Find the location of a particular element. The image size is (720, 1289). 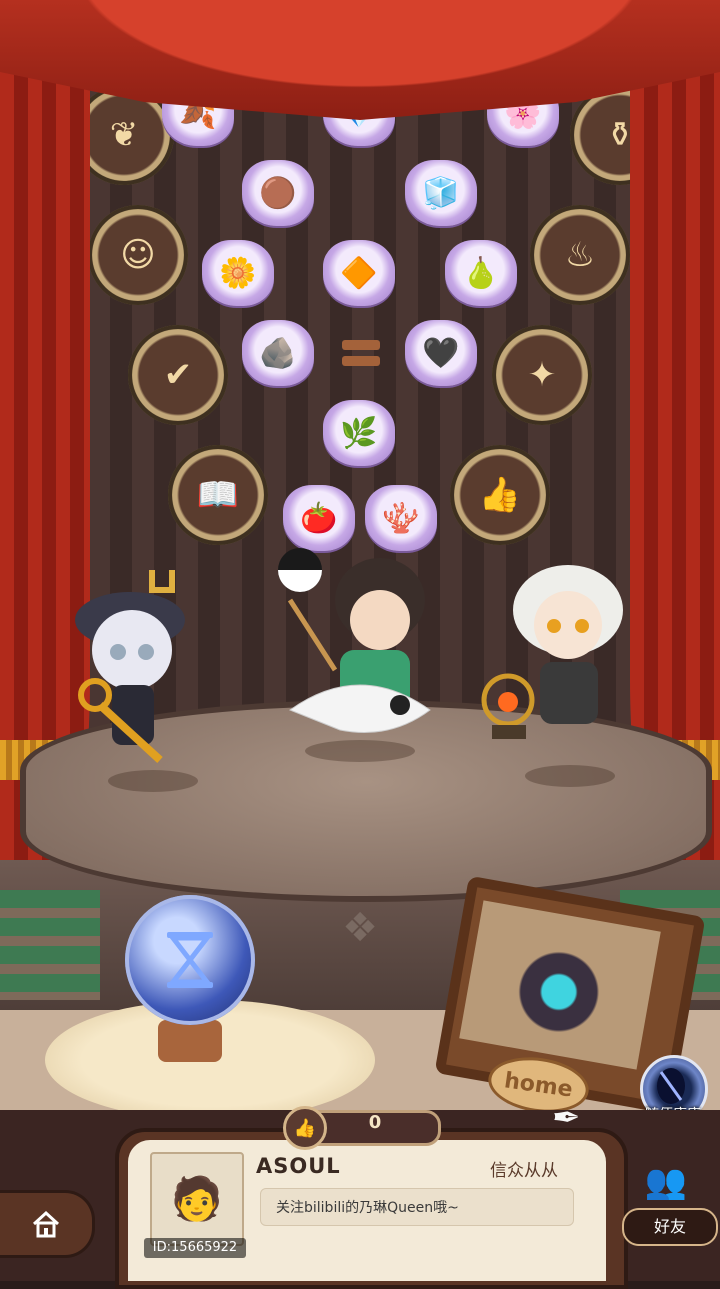

character-witch-key is located at coordinates (135, 665).